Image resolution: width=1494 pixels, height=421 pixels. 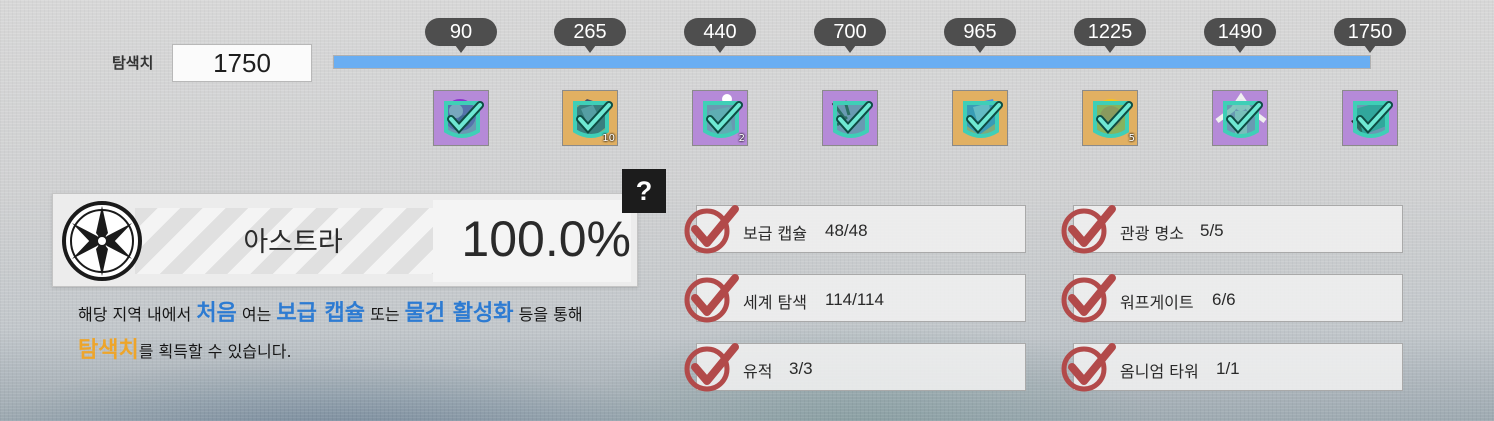 I want to click on region-panel: 아스트라 100.0%, so click(x=345, y=240).